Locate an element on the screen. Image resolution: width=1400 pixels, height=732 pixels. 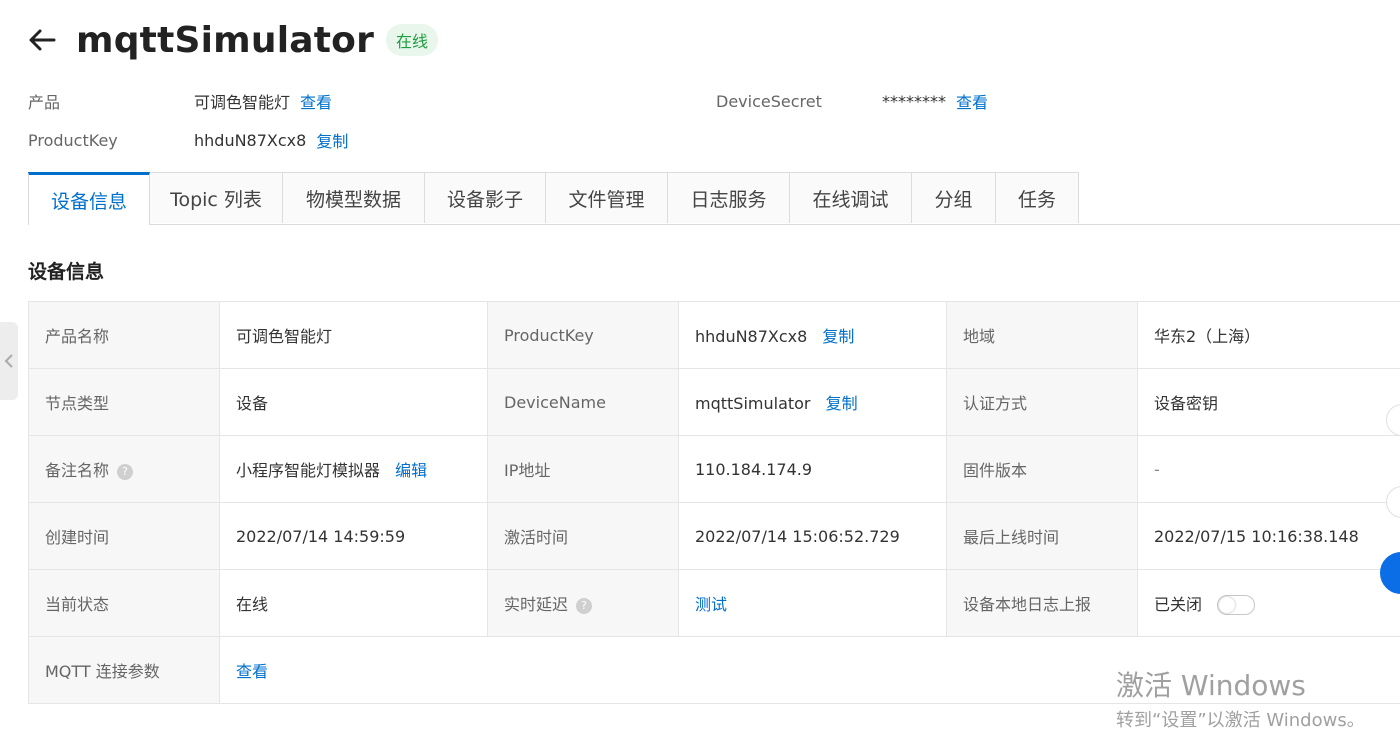
tab-topic-list: Topic 列表 is located at coordinates (216, 197).